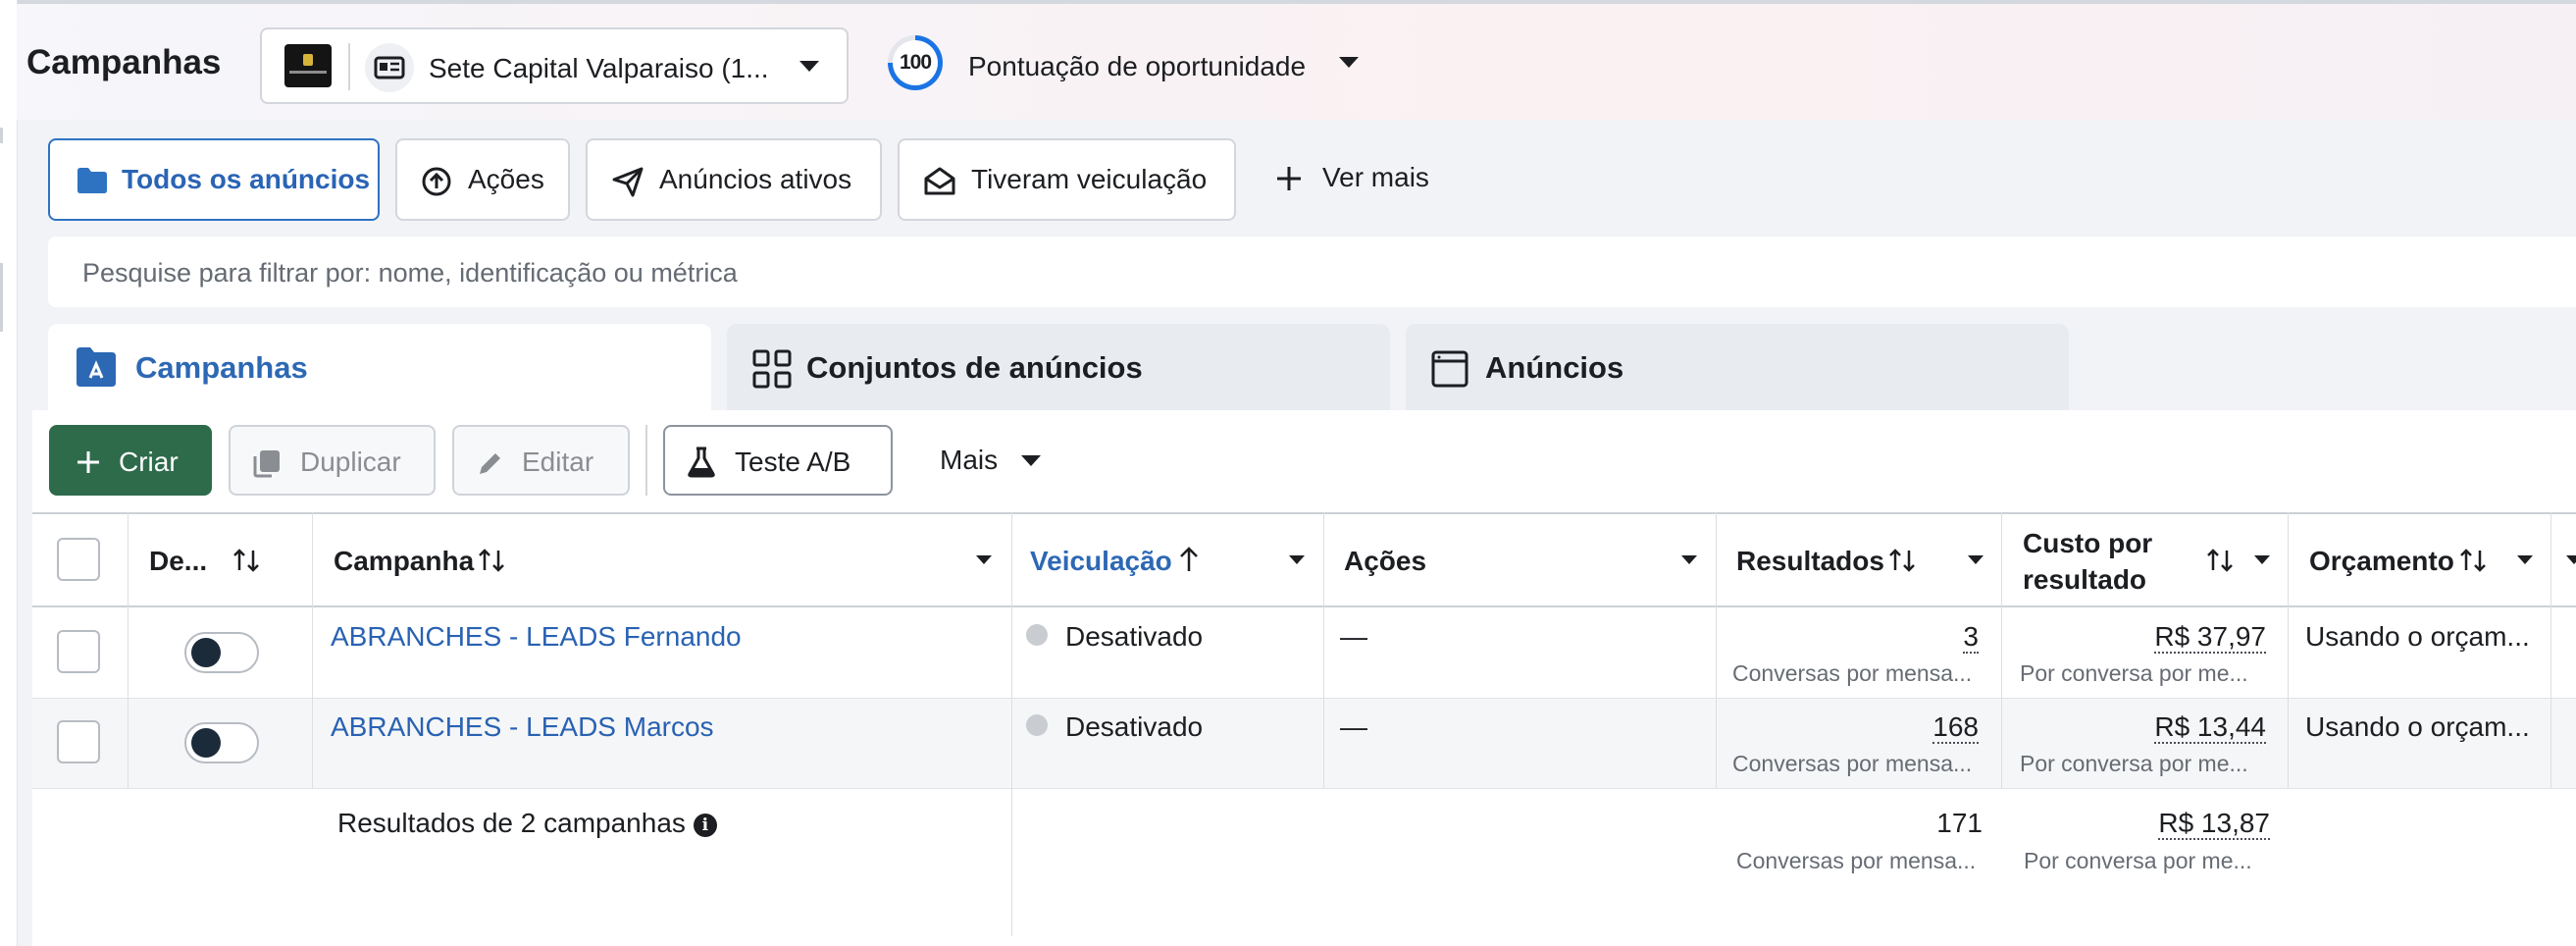  Describe the element at coordinates (389, 67) in the screenshot. I see `account-card-icon` at that location.